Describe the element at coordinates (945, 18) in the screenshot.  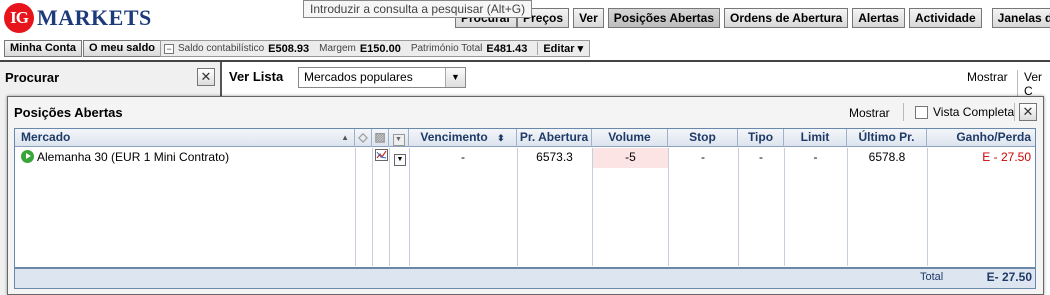
I see `actividade-button: Actividade` at that location.